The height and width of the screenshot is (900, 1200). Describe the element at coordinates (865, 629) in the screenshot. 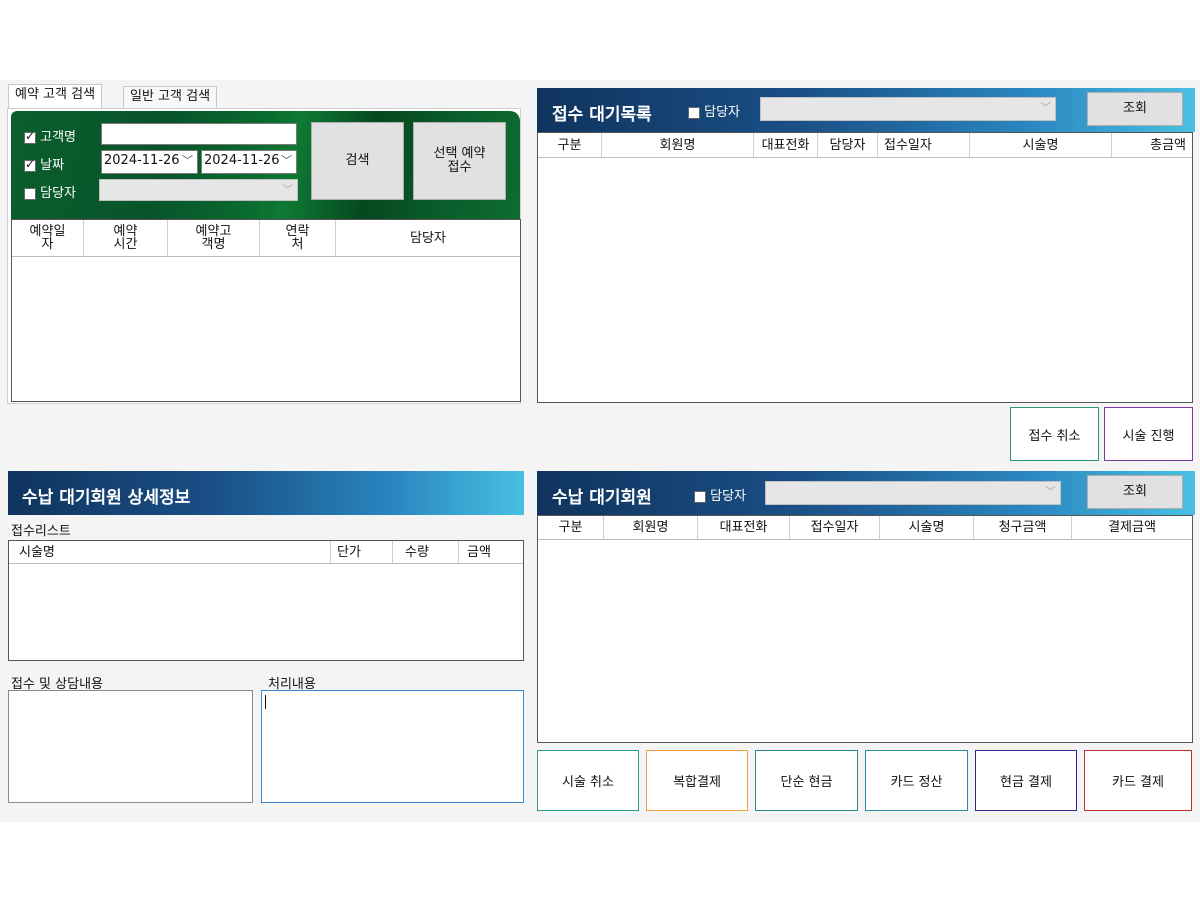

I see `payment-grid` at that location.